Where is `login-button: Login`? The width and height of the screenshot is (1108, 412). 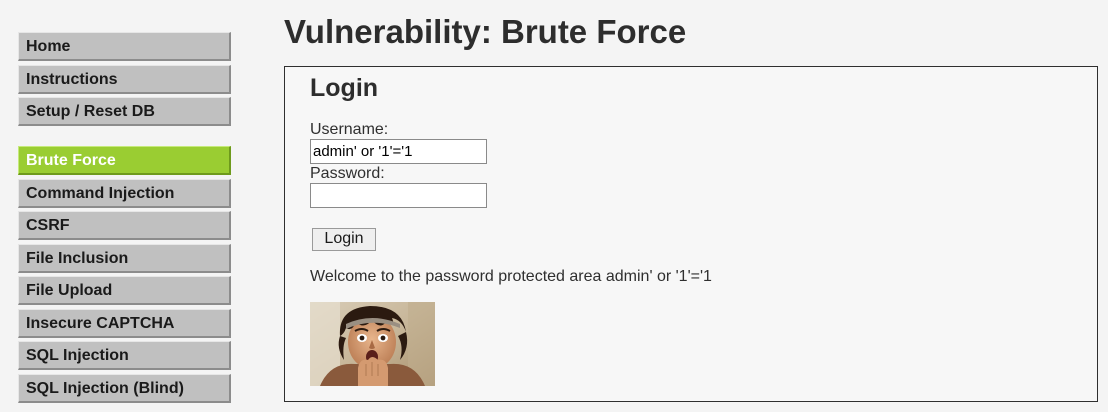
login-button: Login is located at coordinates (344, 239).